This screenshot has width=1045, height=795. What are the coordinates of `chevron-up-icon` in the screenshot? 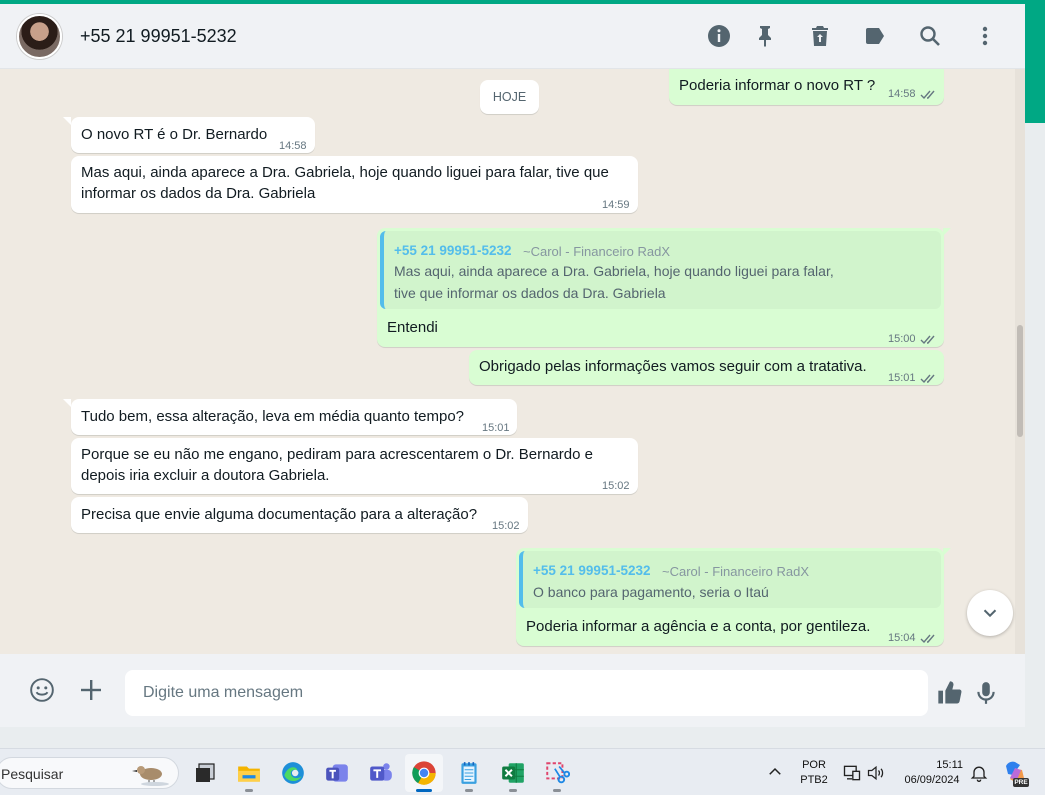 It's located at (775, 772).